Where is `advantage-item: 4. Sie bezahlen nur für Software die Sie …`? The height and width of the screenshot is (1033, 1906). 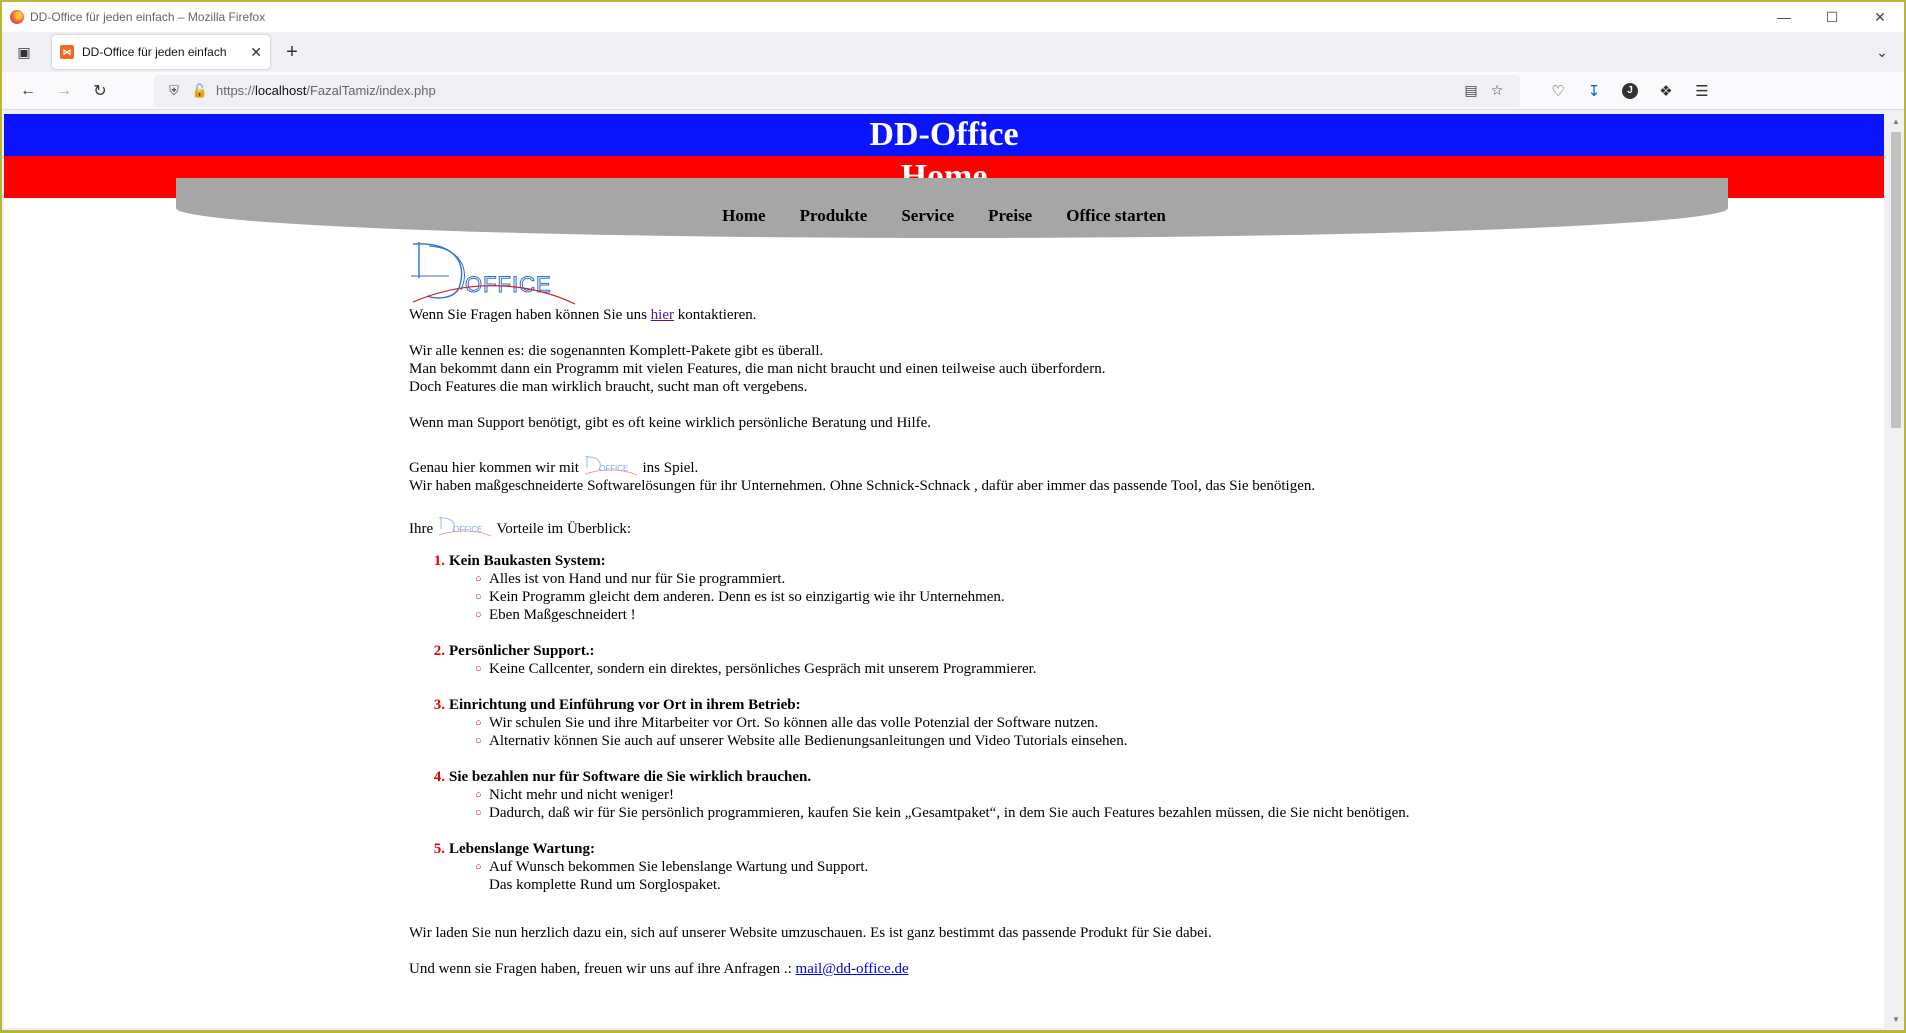 advantage-item: 4. Sie bezahlen nur für Software die Sie … is located at coordinates (971, 795).